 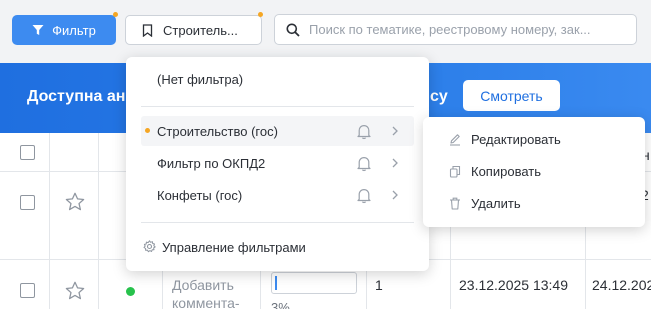 I want to click on delete-option: Удалить, so click(x=534, y=203).